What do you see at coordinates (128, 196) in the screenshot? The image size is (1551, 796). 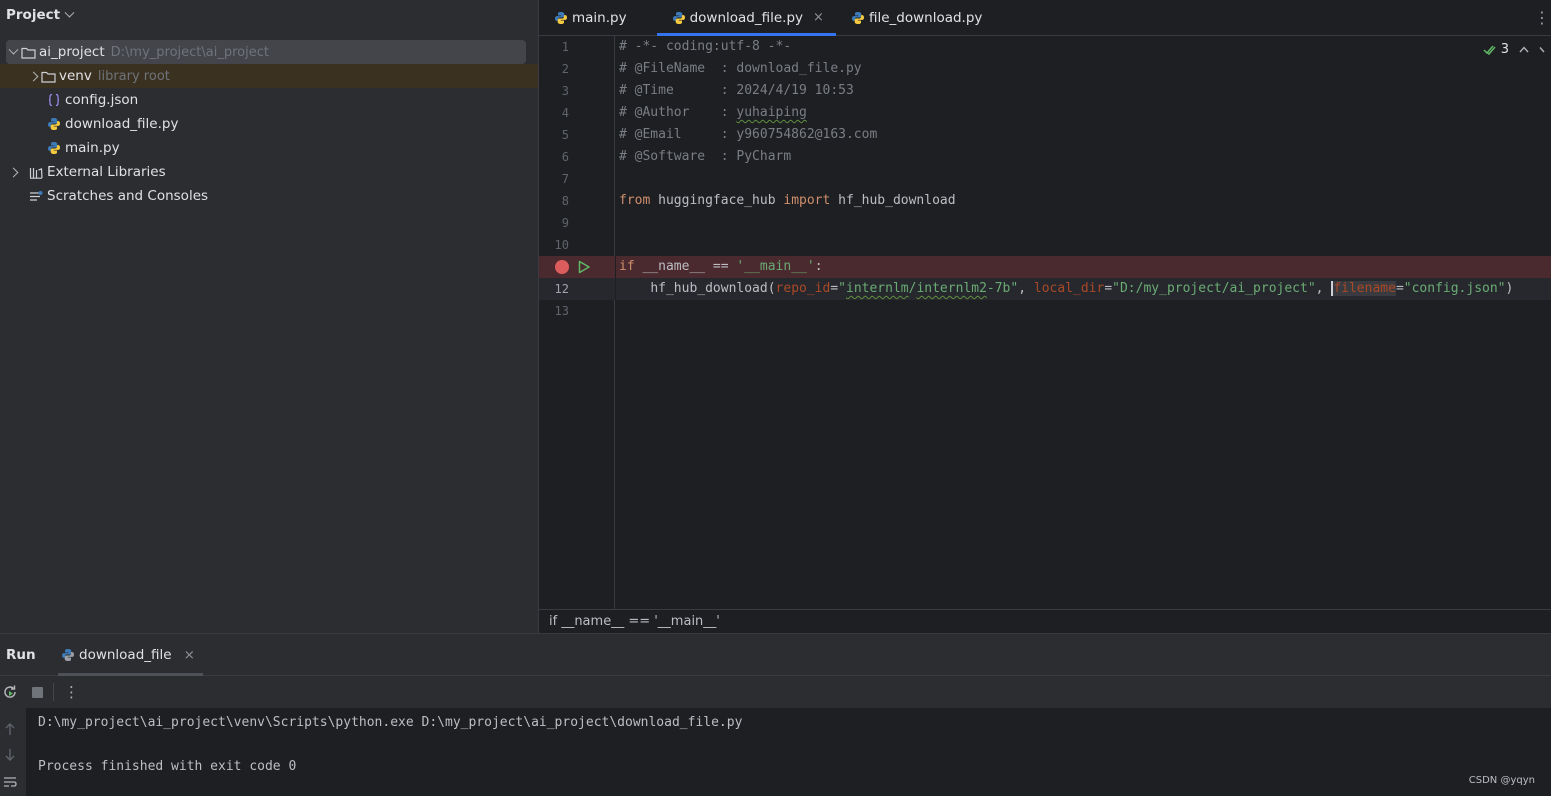 I see `tree-item-label: Scratches and Consoles` at bounding box center [128, 196].